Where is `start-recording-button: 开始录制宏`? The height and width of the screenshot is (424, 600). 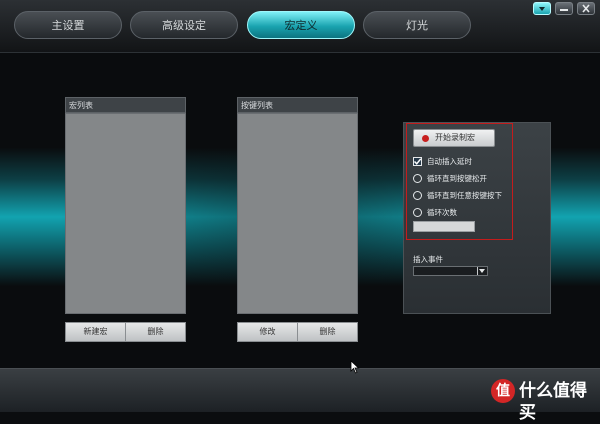 start-recording-button: 开始录制宏 is located at coordinates (454, 138).